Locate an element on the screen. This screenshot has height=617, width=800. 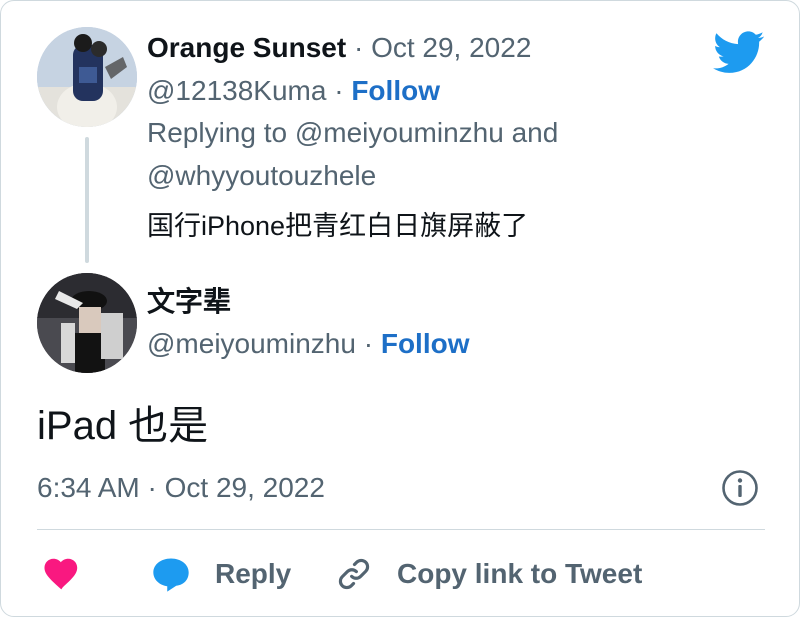
reply-button: Reply is located at coordinates (221, 574).